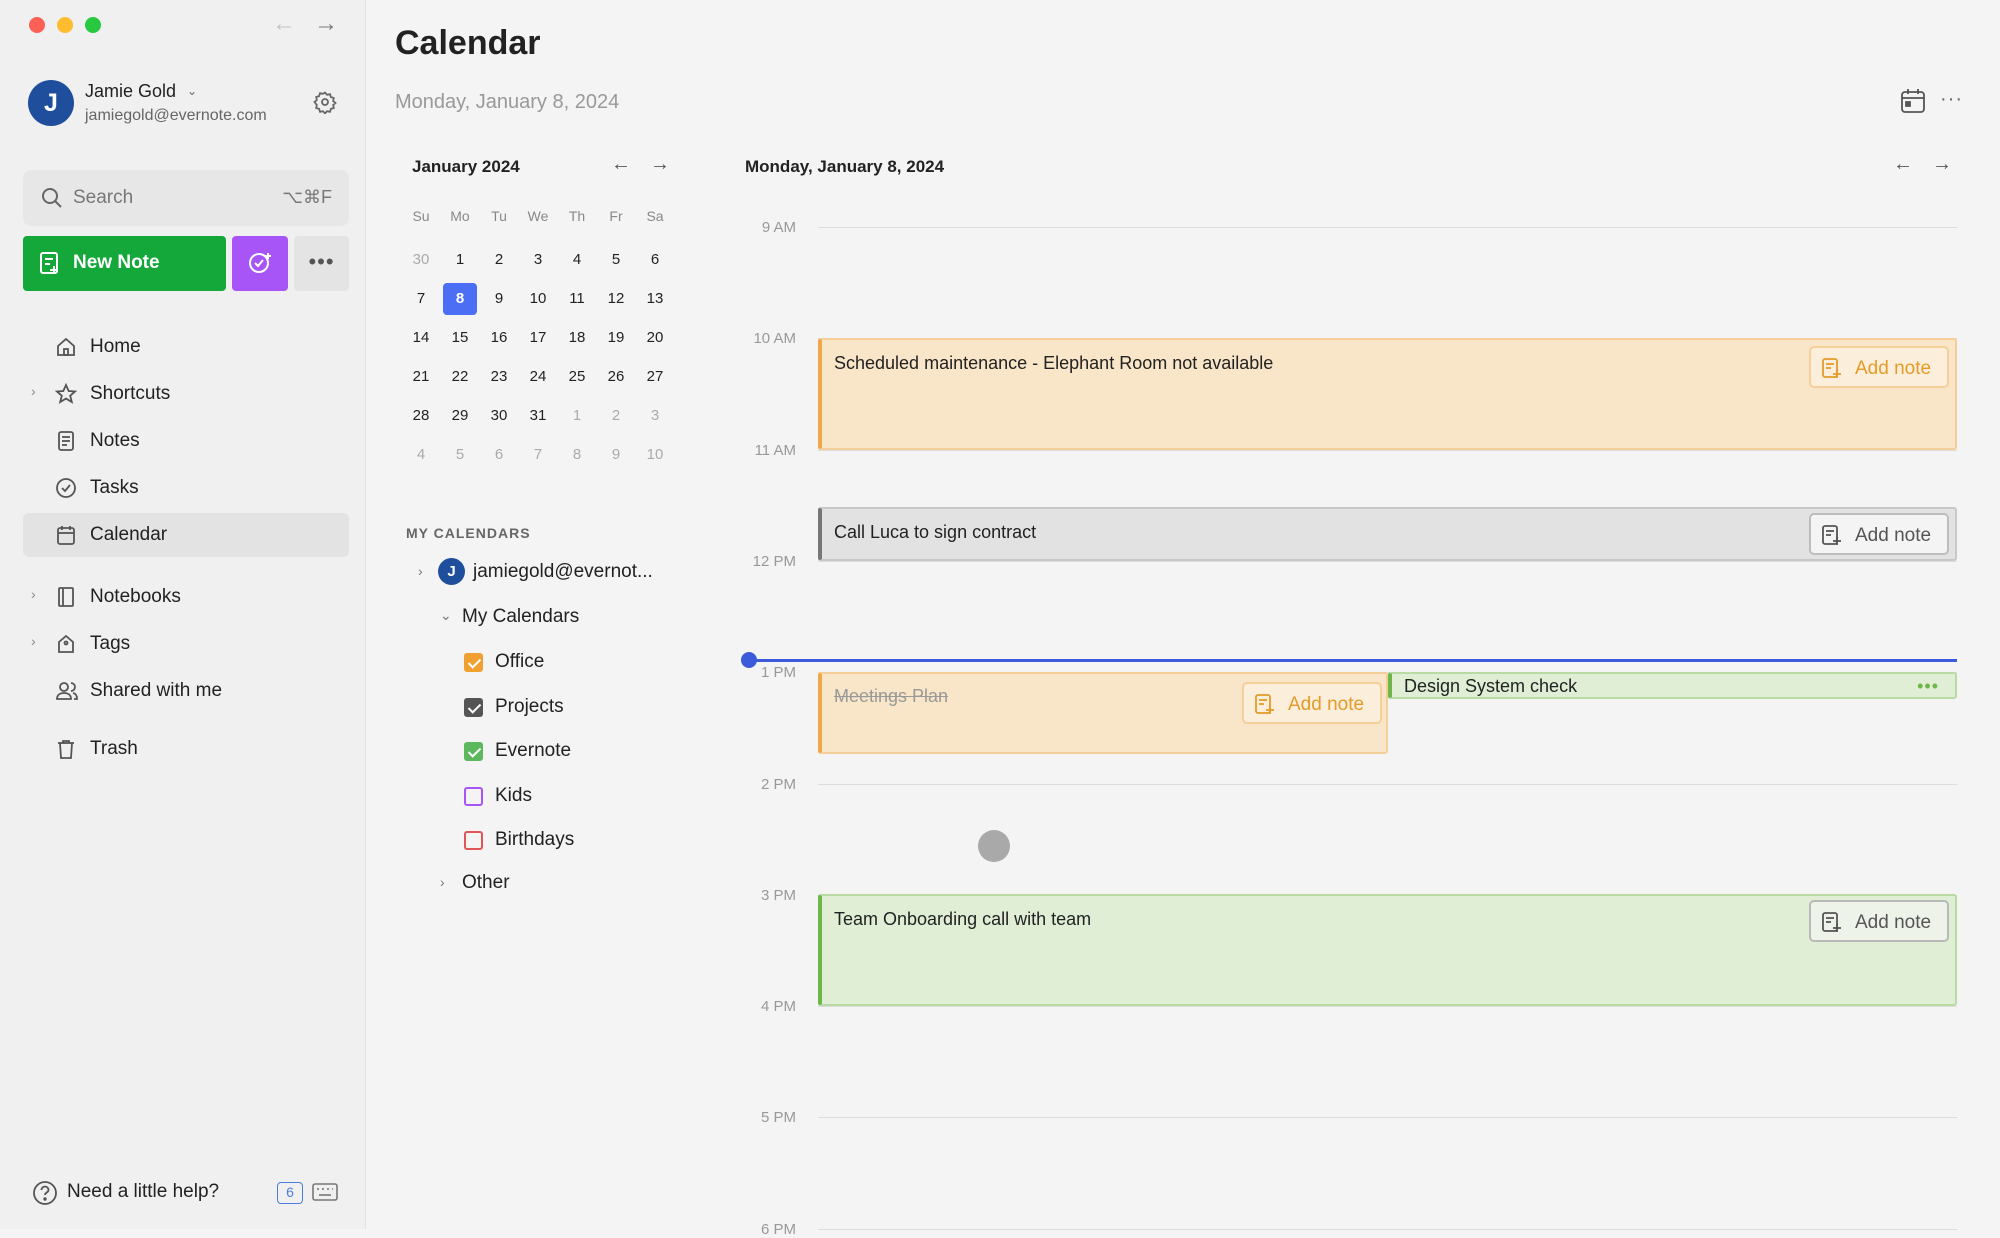  Describe the element at coordinates (460, 416) in the screenshot. I see `mini-calendar-day: 29` at that location.